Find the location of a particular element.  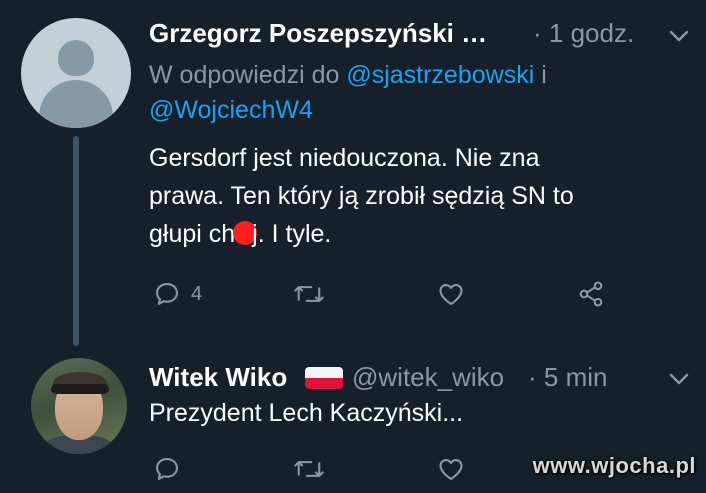

poland-flag-icon is located at coordinates (324, 378).